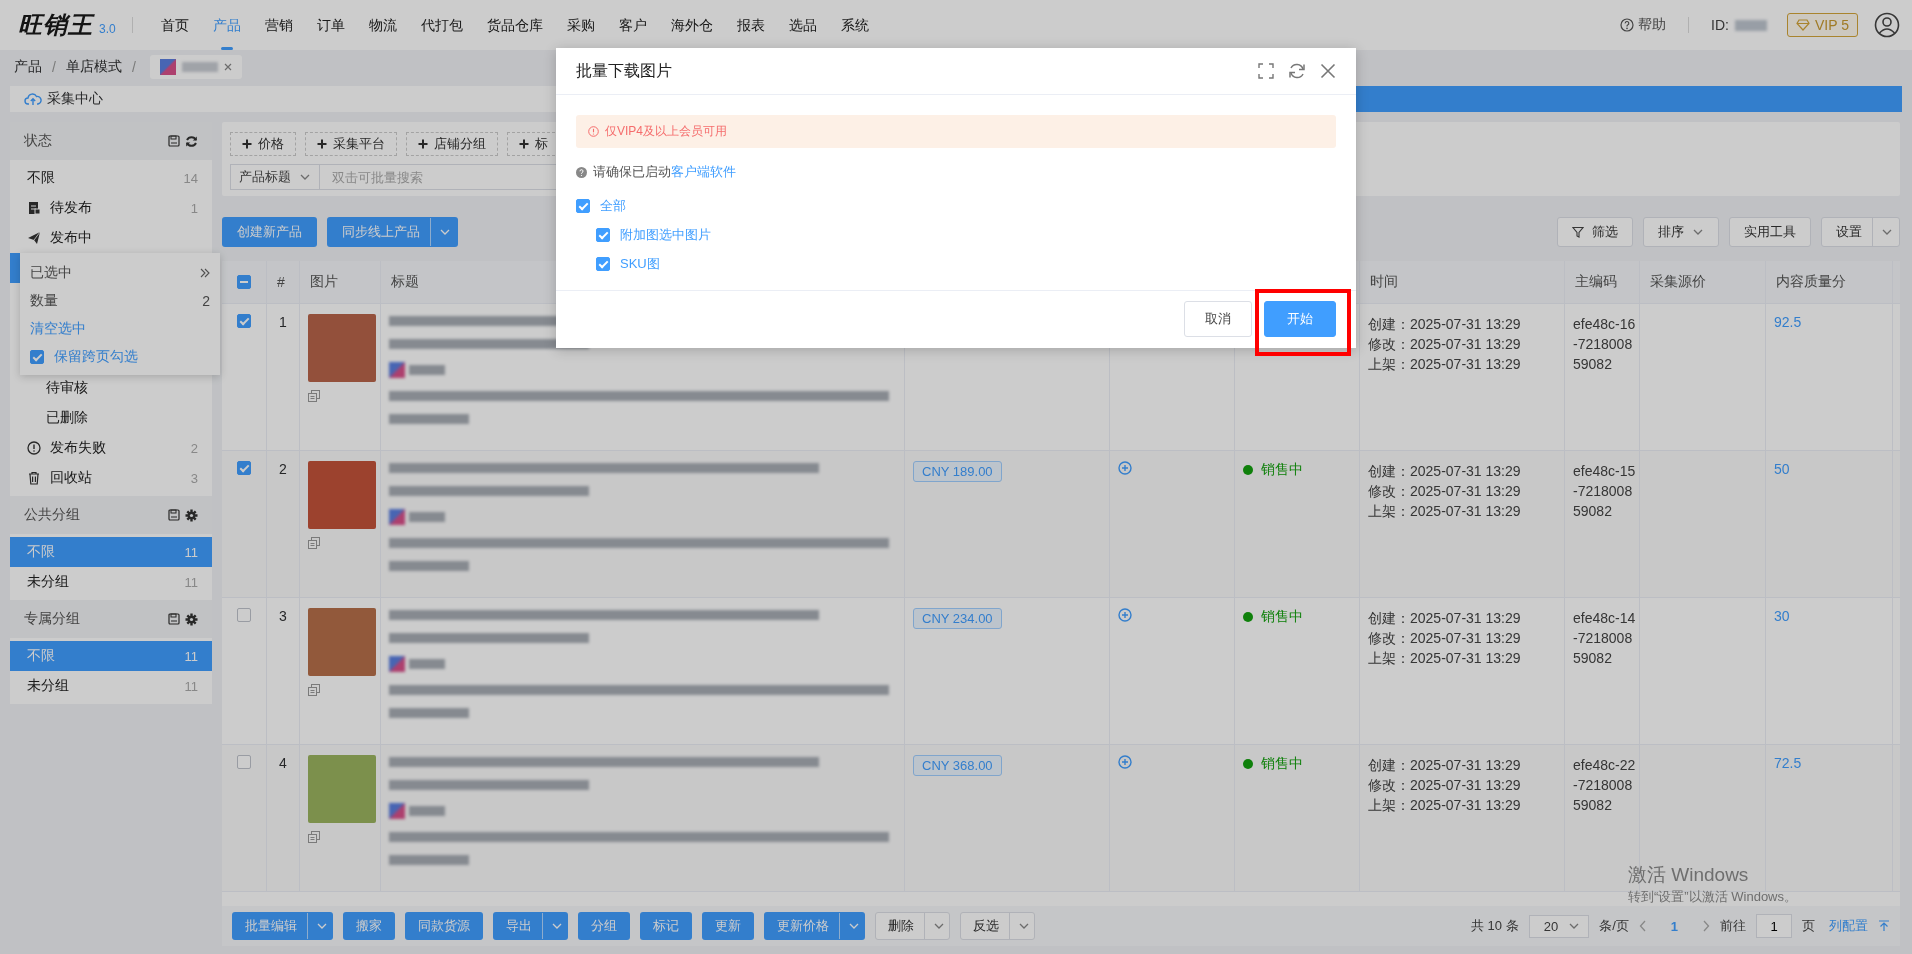 The height and width of the screenshot is (954, 1912). I want to click on photo-placeholder, so click(342, 495).